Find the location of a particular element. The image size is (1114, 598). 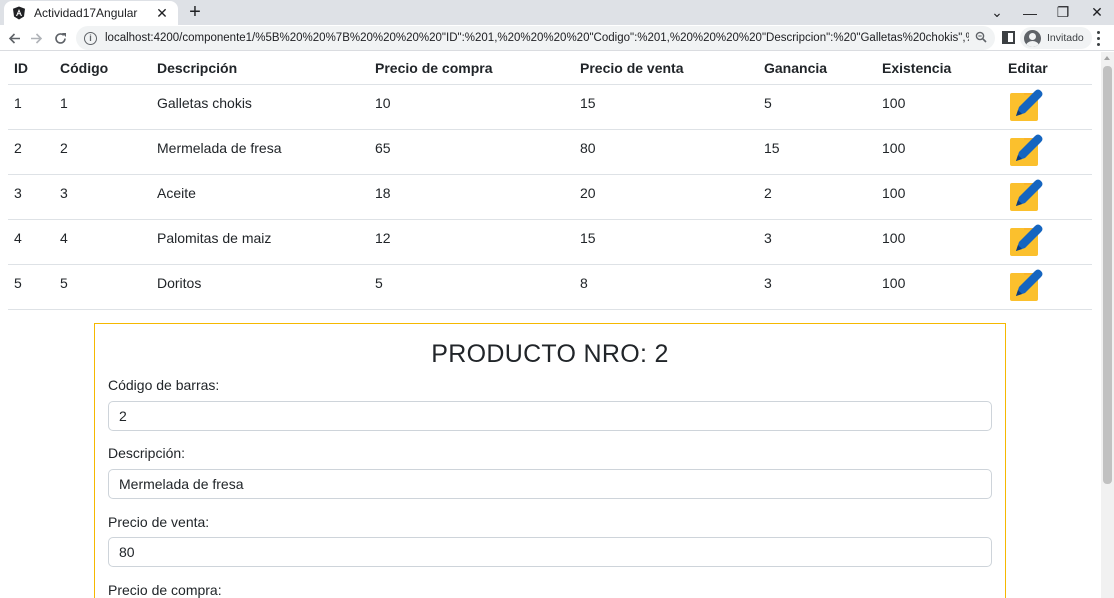

cell-description: Galletas chokis is located at coordinates (260, 107).